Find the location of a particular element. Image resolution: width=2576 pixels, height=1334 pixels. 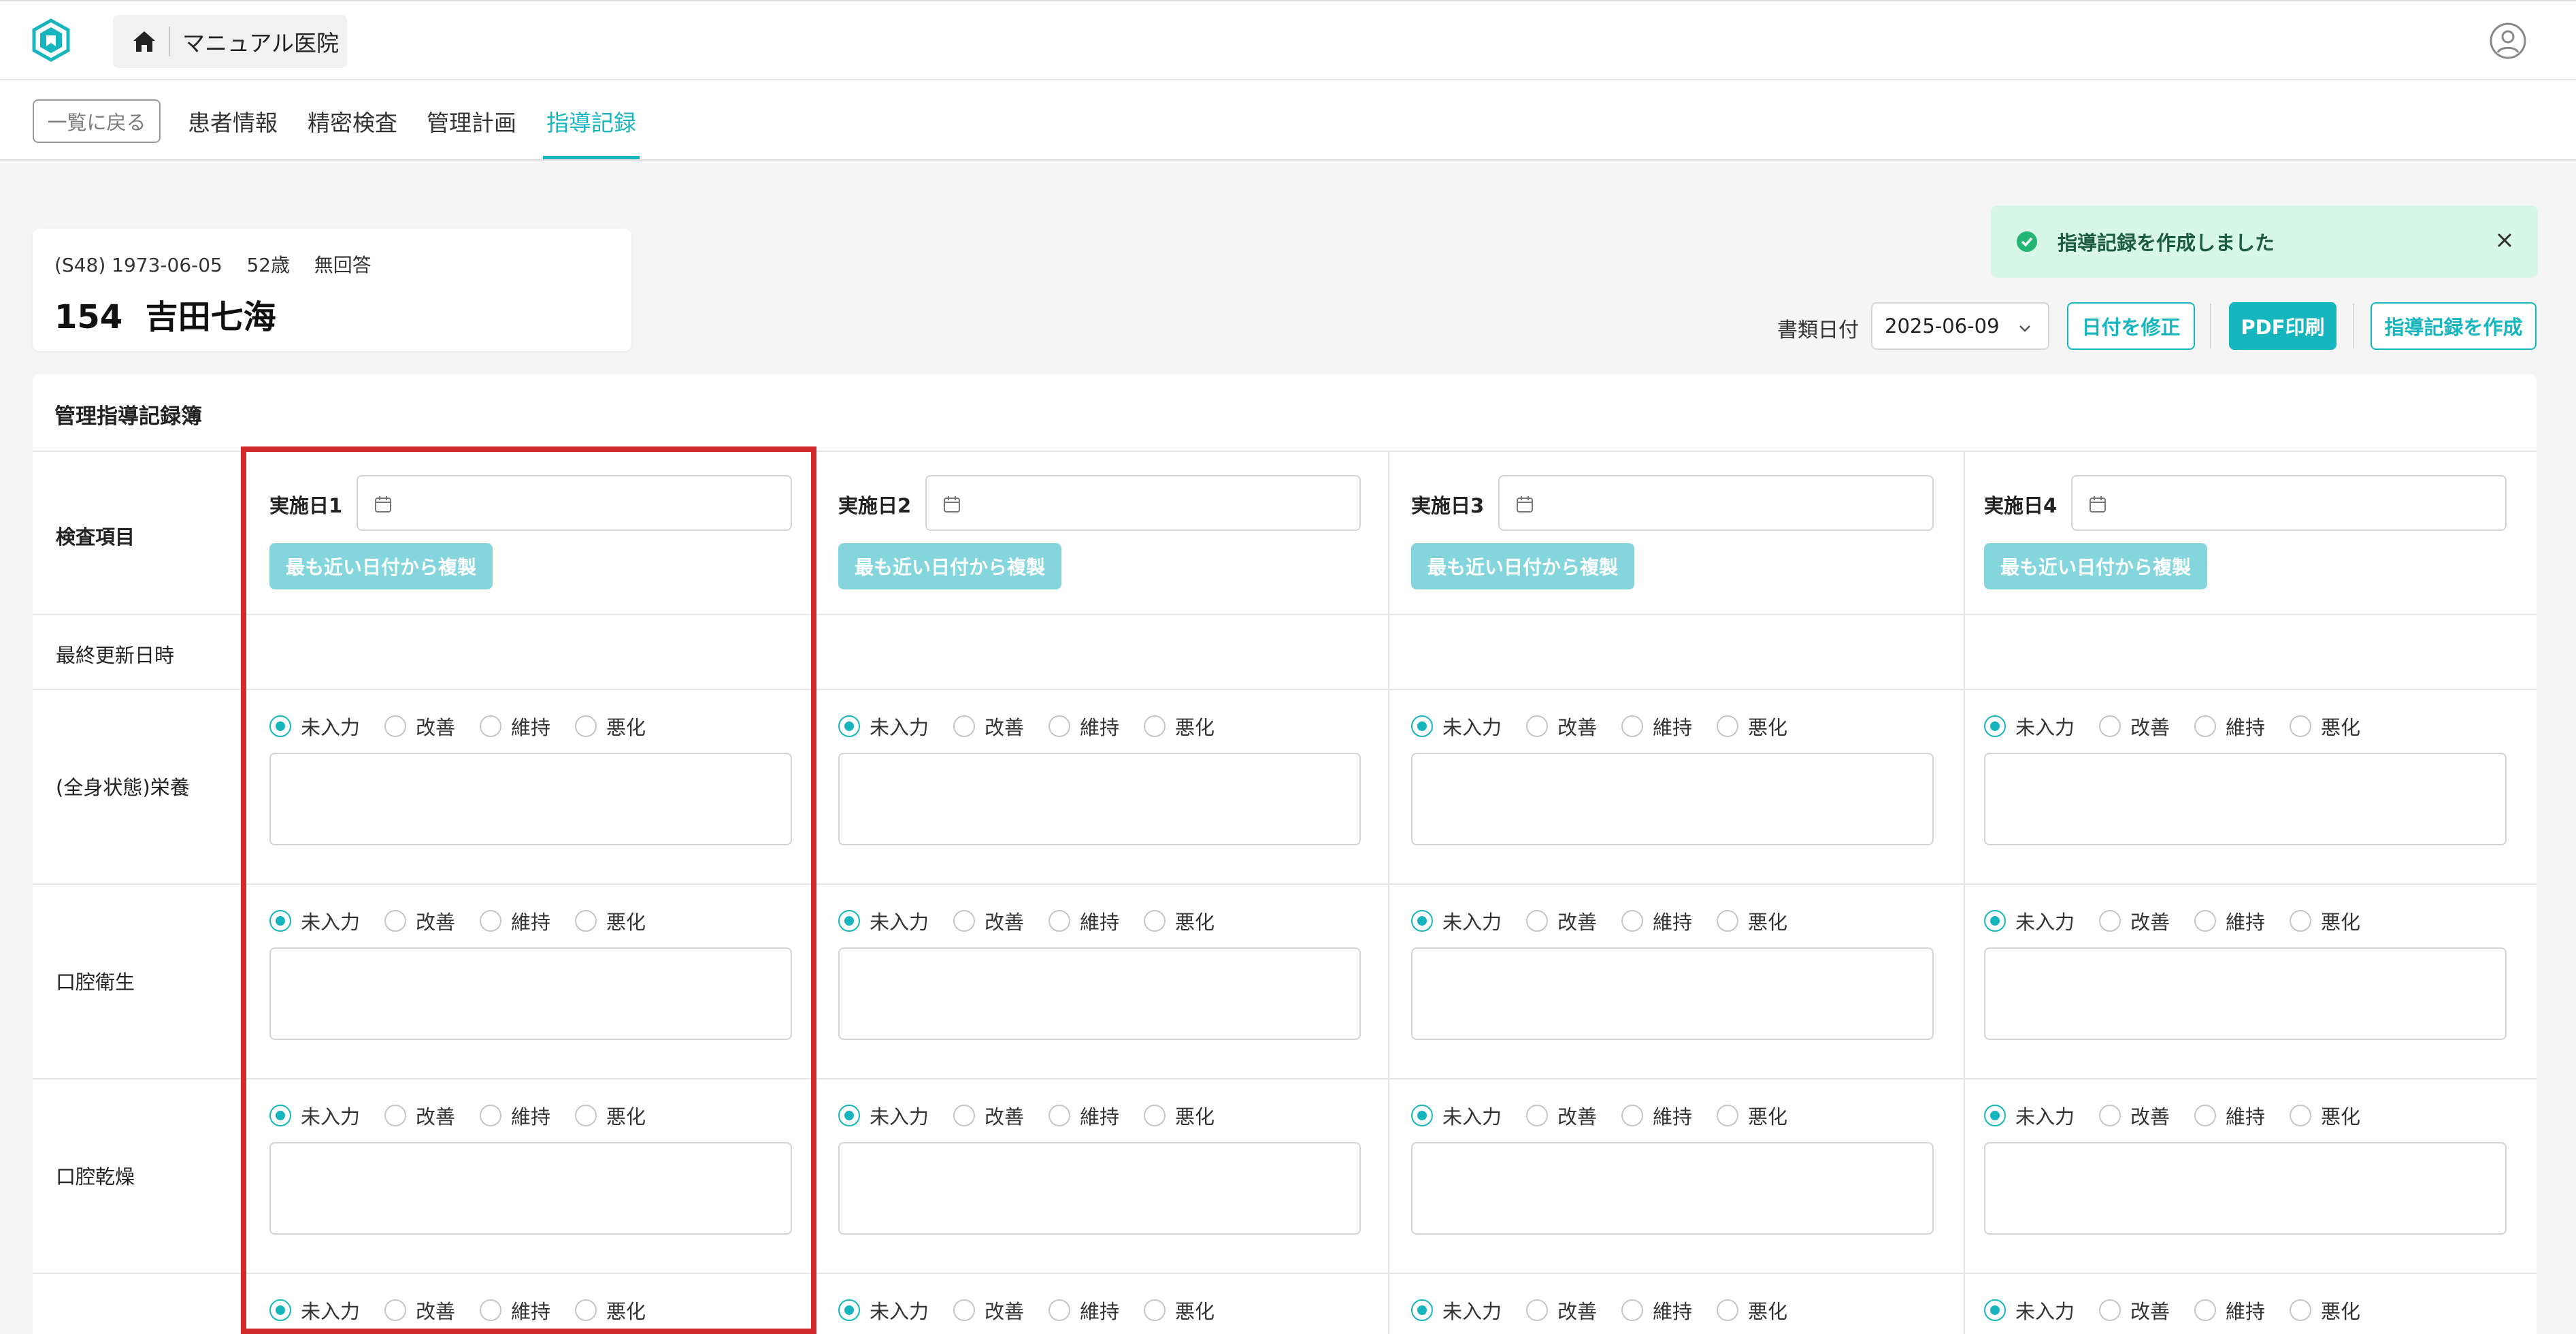

copy-from-nearest-button-3: 最も近い日付から複製 is located at coordinates (1522, 566).